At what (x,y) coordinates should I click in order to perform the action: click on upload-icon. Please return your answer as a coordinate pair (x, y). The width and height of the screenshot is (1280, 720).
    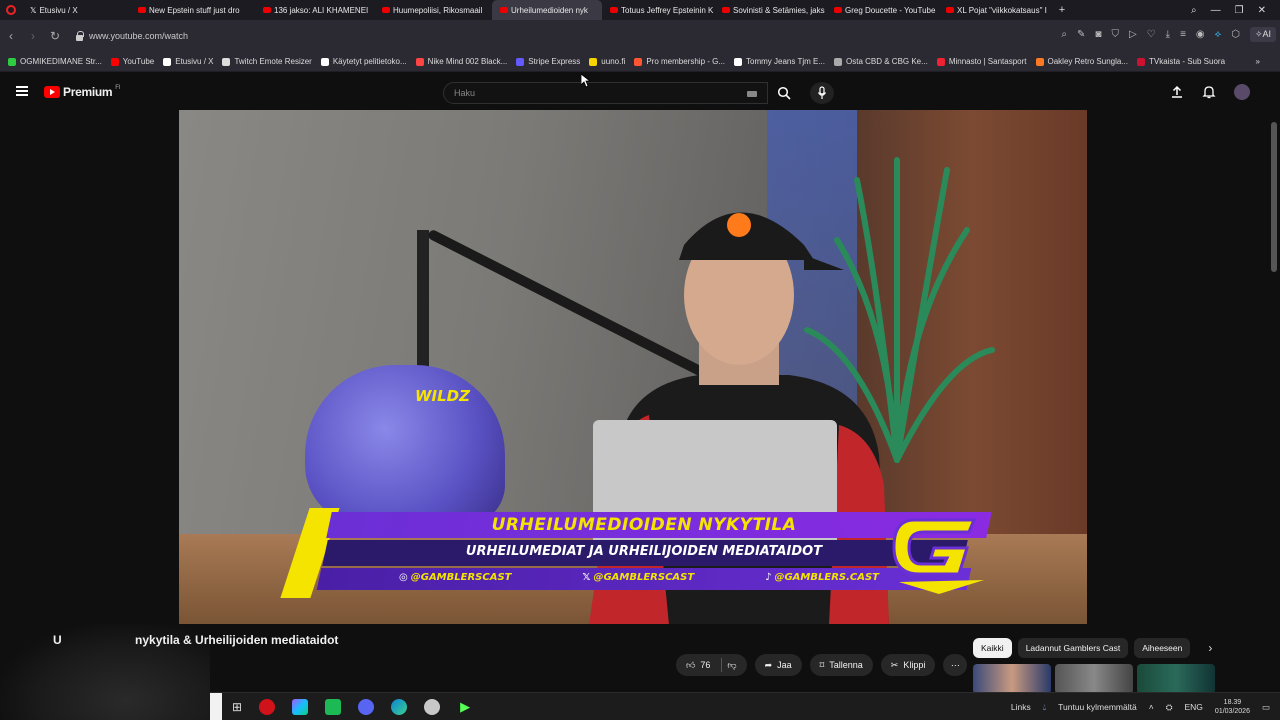
    Looking at the image, I should click on (1177, 92).